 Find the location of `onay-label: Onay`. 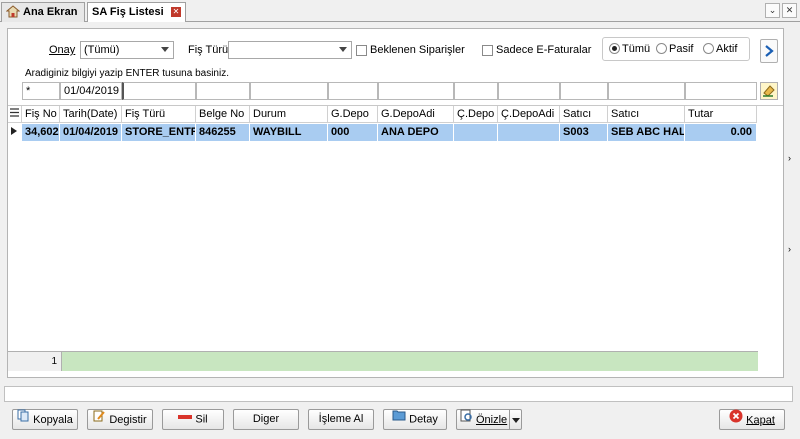

onay-label: Onay is located at coordinates (62, 50).